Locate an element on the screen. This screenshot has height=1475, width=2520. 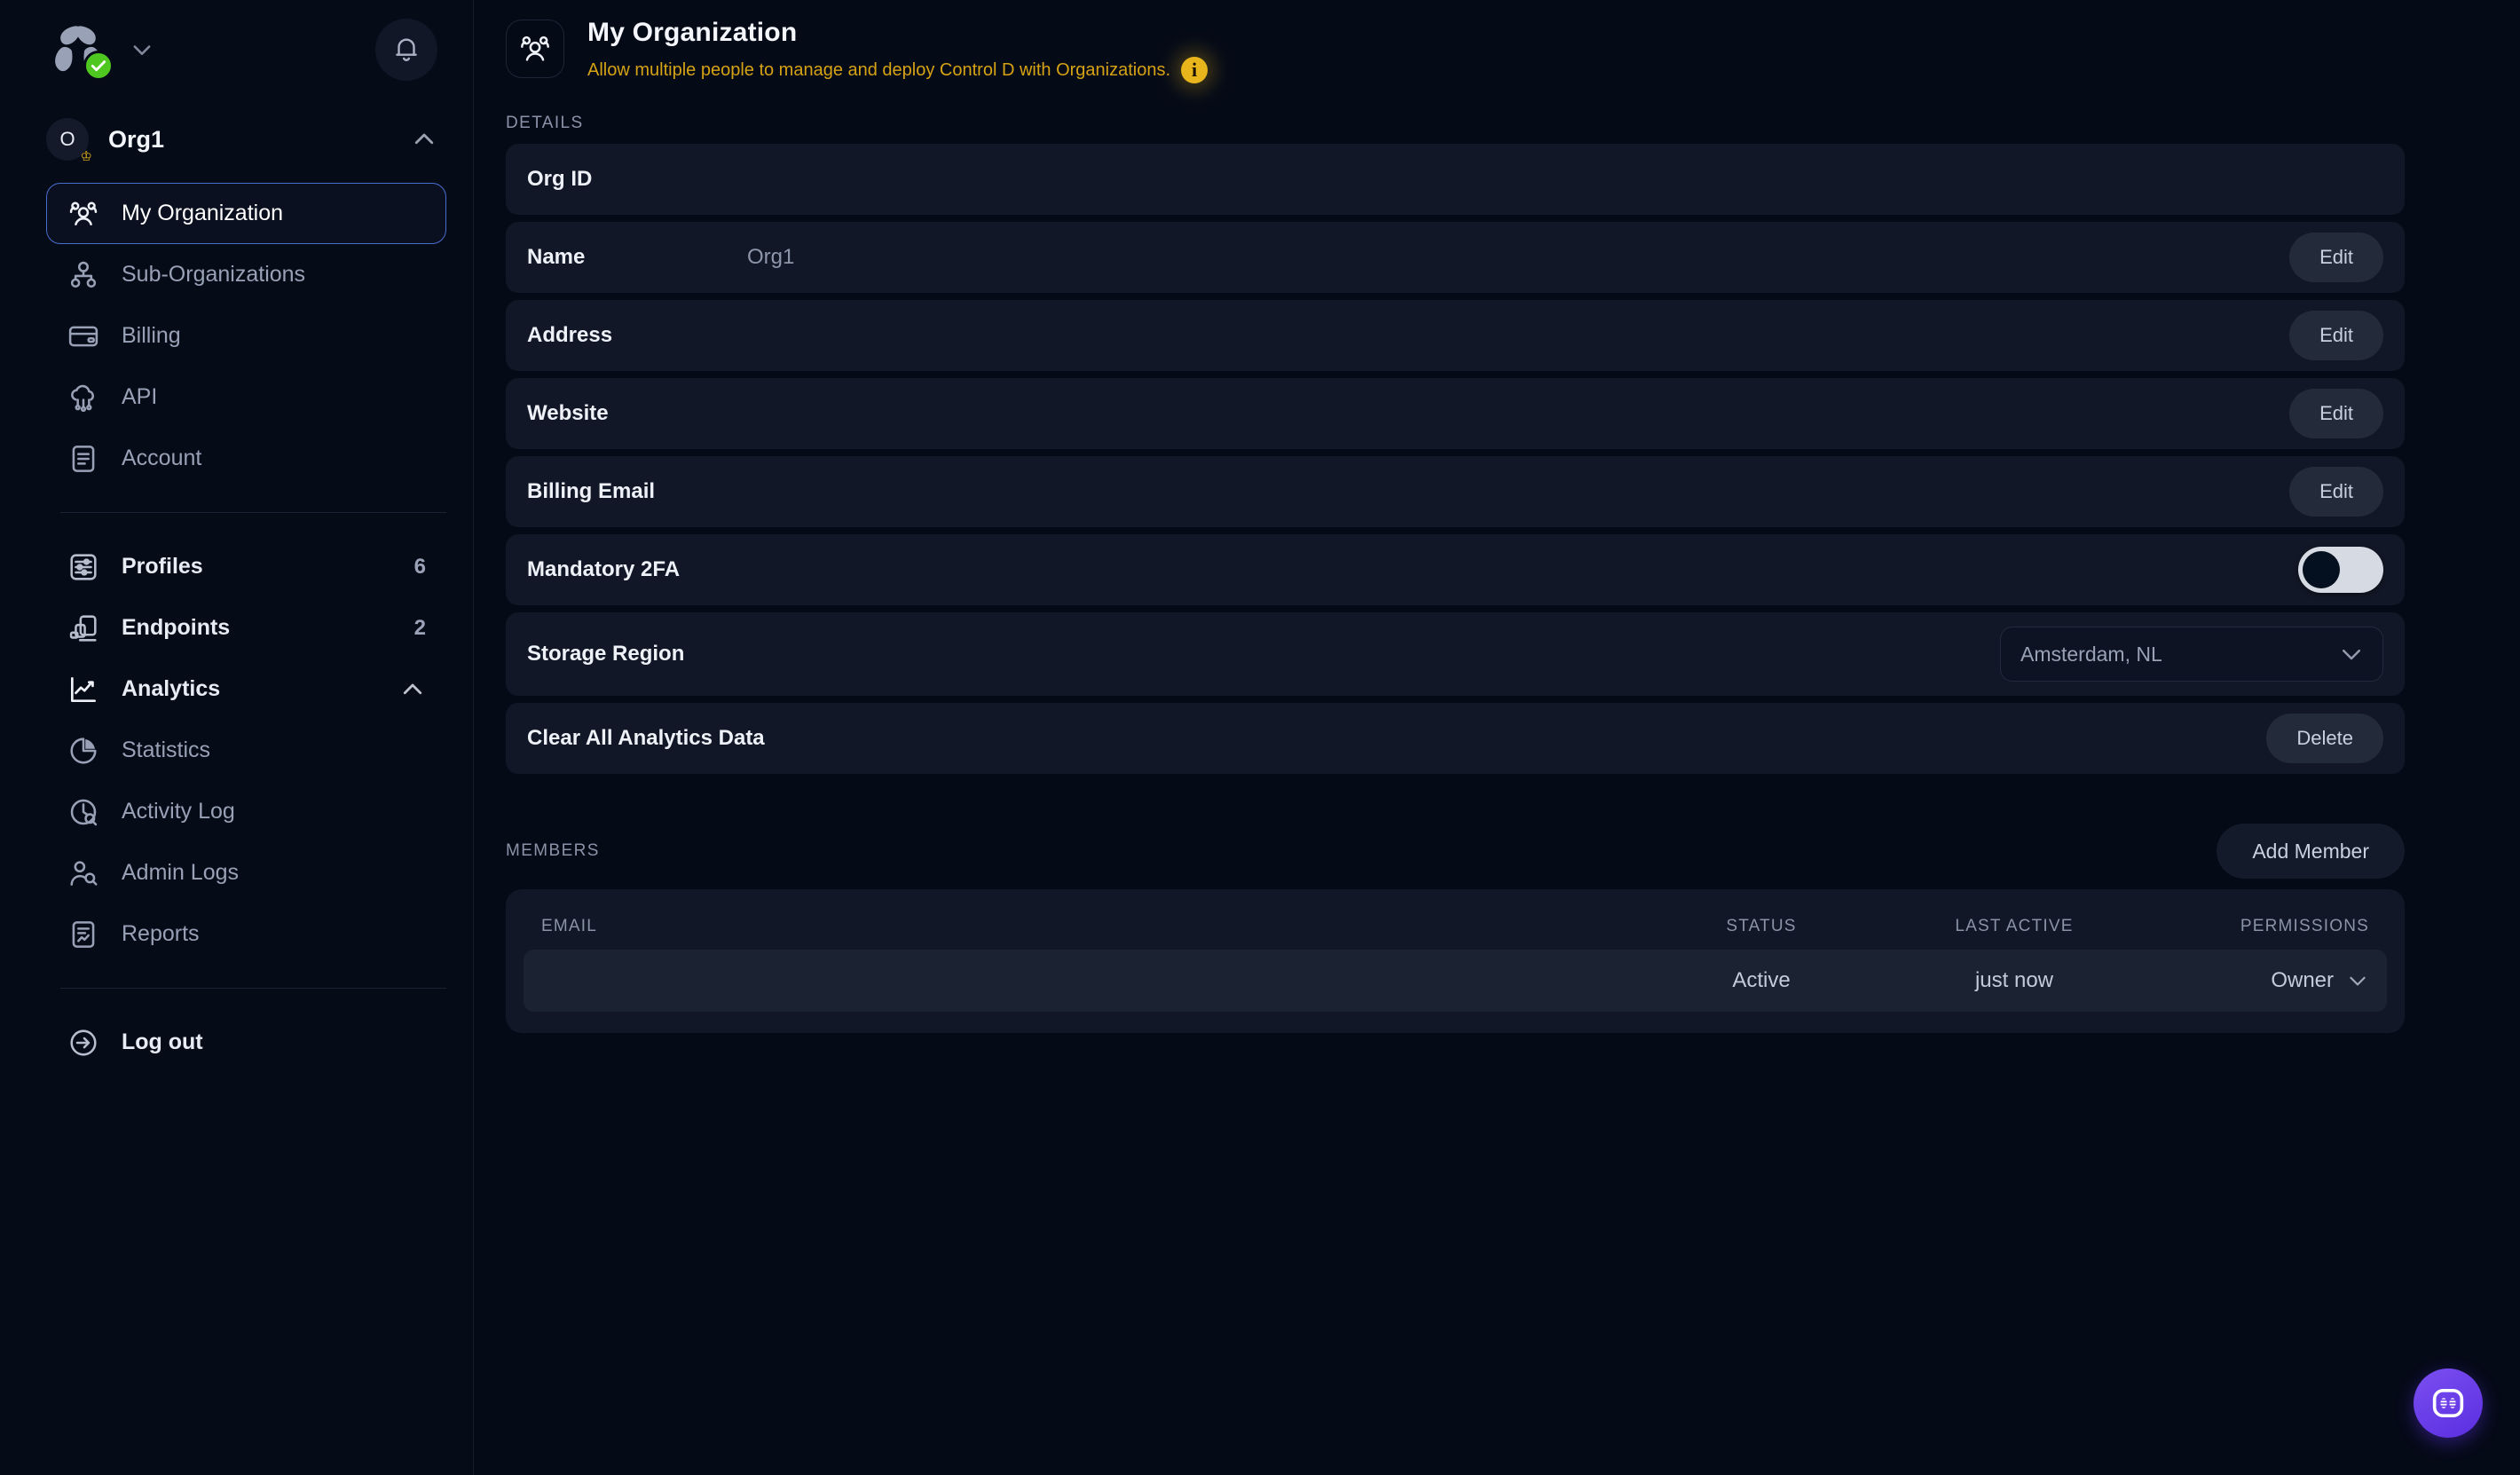
sidebar-item-label: Billing is located at coordinates (151, 335).